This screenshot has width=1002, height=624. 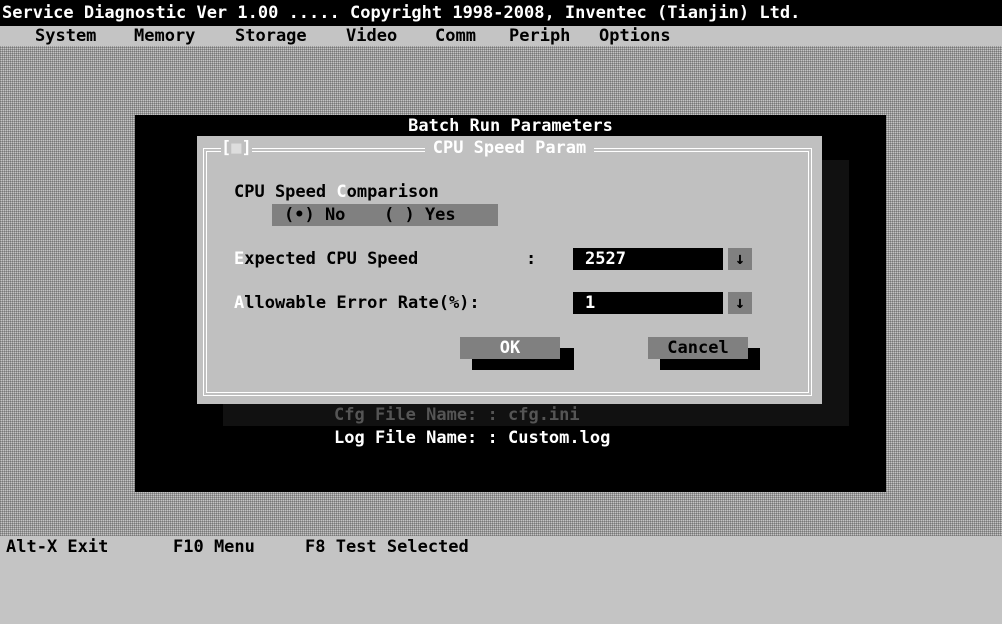 I want to click on expected-label-text: xpected CPU Speed, so click(x=331, y=259).